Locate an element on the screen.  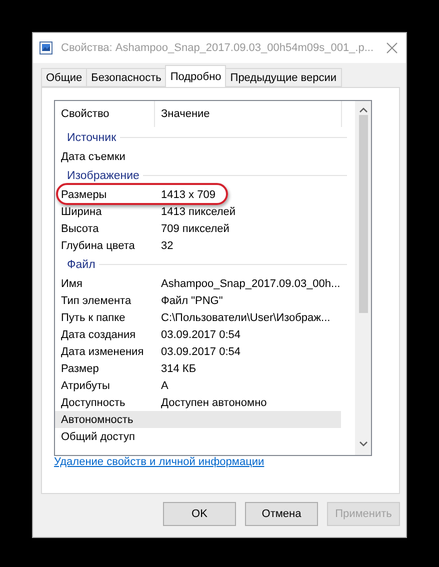
scrollbar is located at coordinates (363, 278).